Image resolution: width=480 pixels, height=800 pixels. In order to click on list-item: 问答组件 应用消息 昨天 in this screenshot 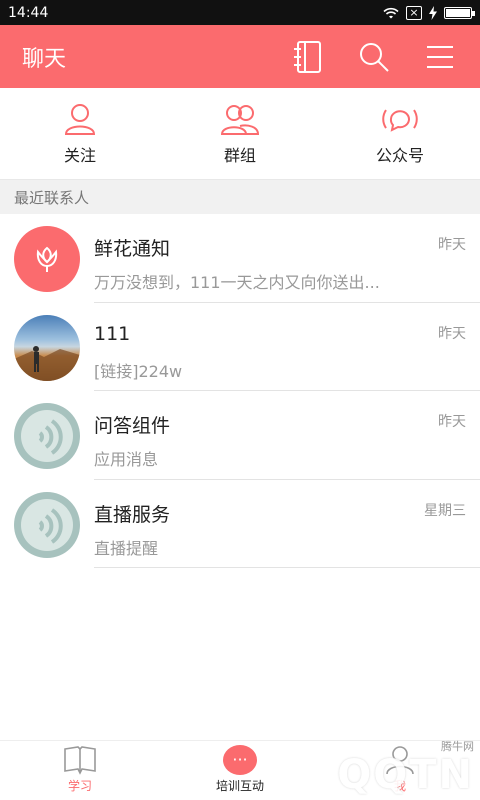, I will do `click(240, 435)`.